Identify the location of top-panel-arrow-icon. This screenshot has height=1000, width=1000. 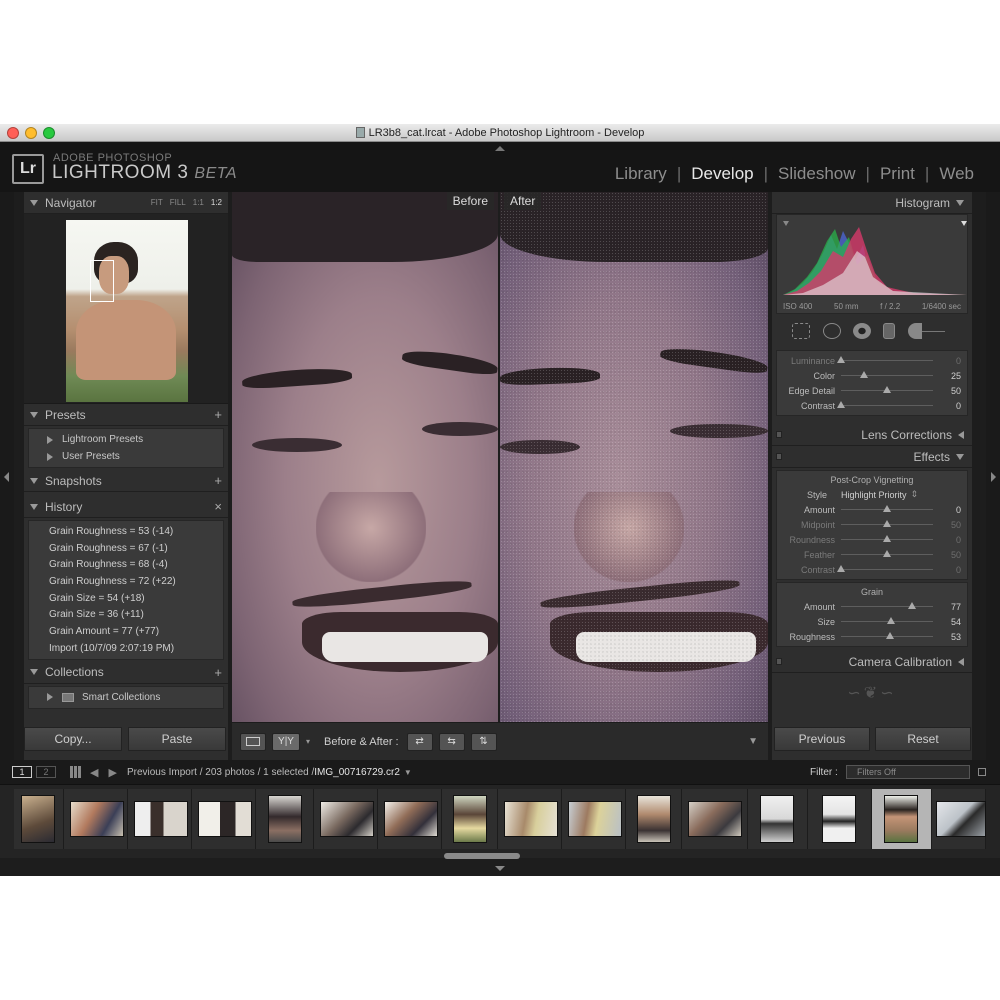
(500, 148).